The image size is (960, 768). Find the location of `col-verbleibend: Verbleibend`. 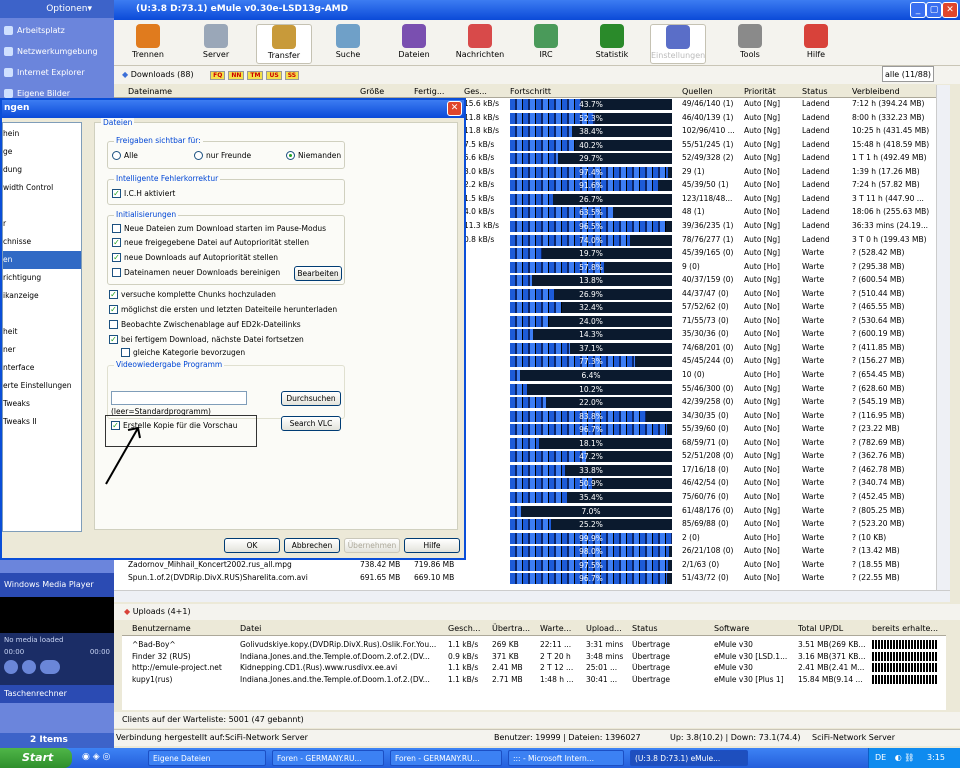

col-verbleibend: Verbleibend is located at coordinates (876, 91).